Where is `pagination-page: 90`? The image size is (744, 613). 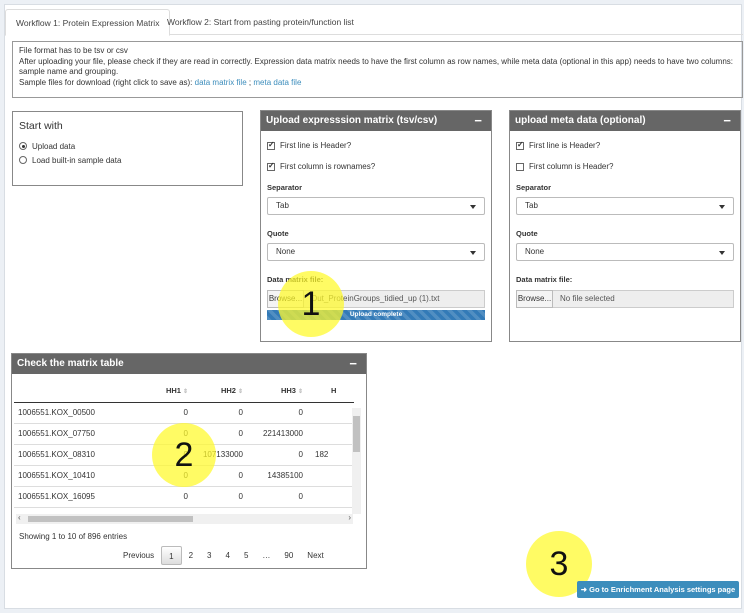 pagination-page: 90 is located at coordinates (288, 555).